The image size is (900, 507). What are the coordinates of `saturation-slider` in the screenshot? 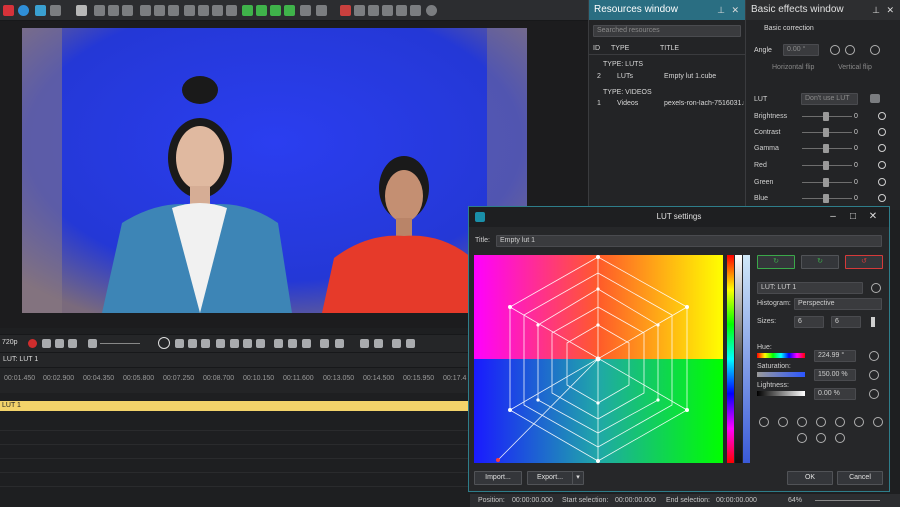 It's located at (781, 374).